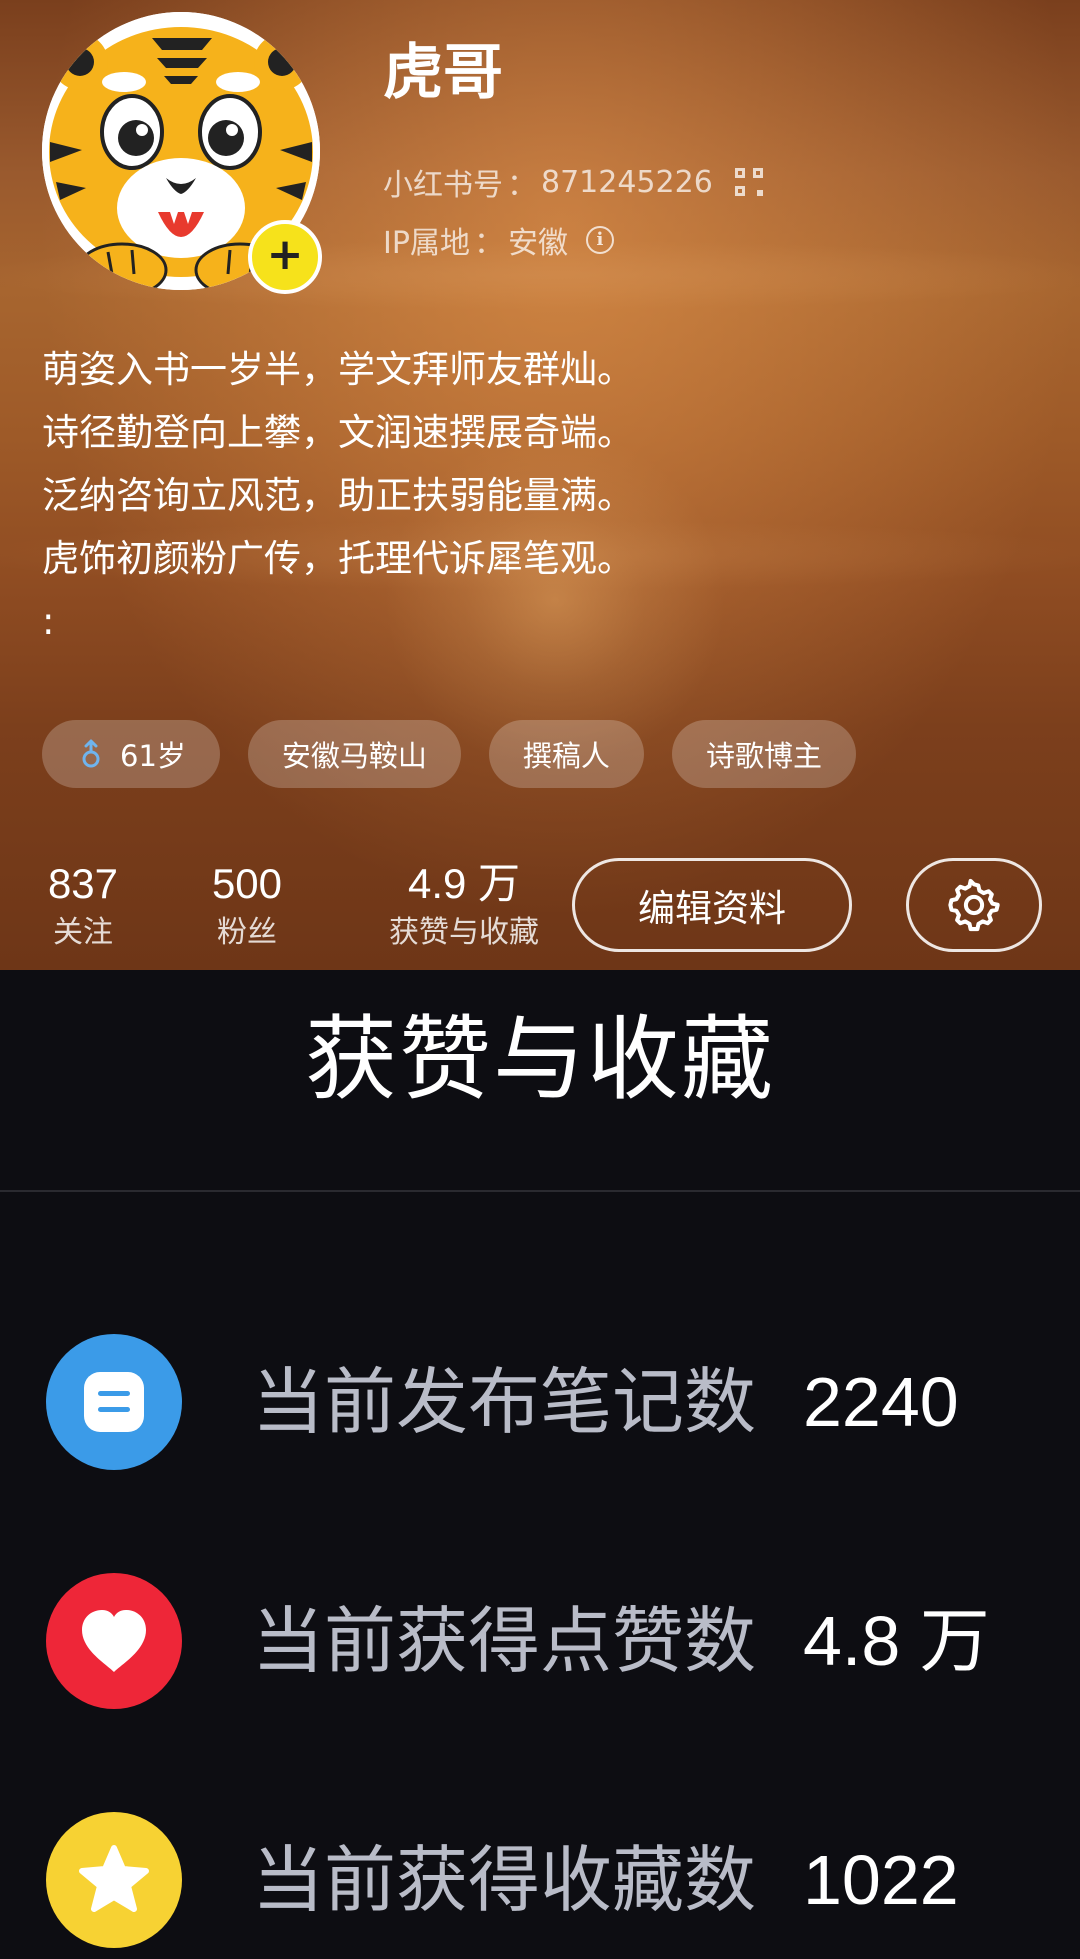 The image size is (1080, 1959). What do you see at coordinates (338, 558) in the screenshot?
I see `bio-line: 虎饰初颜粉广传，托理代诉犀笔观。` at bounding box center [338, 558].